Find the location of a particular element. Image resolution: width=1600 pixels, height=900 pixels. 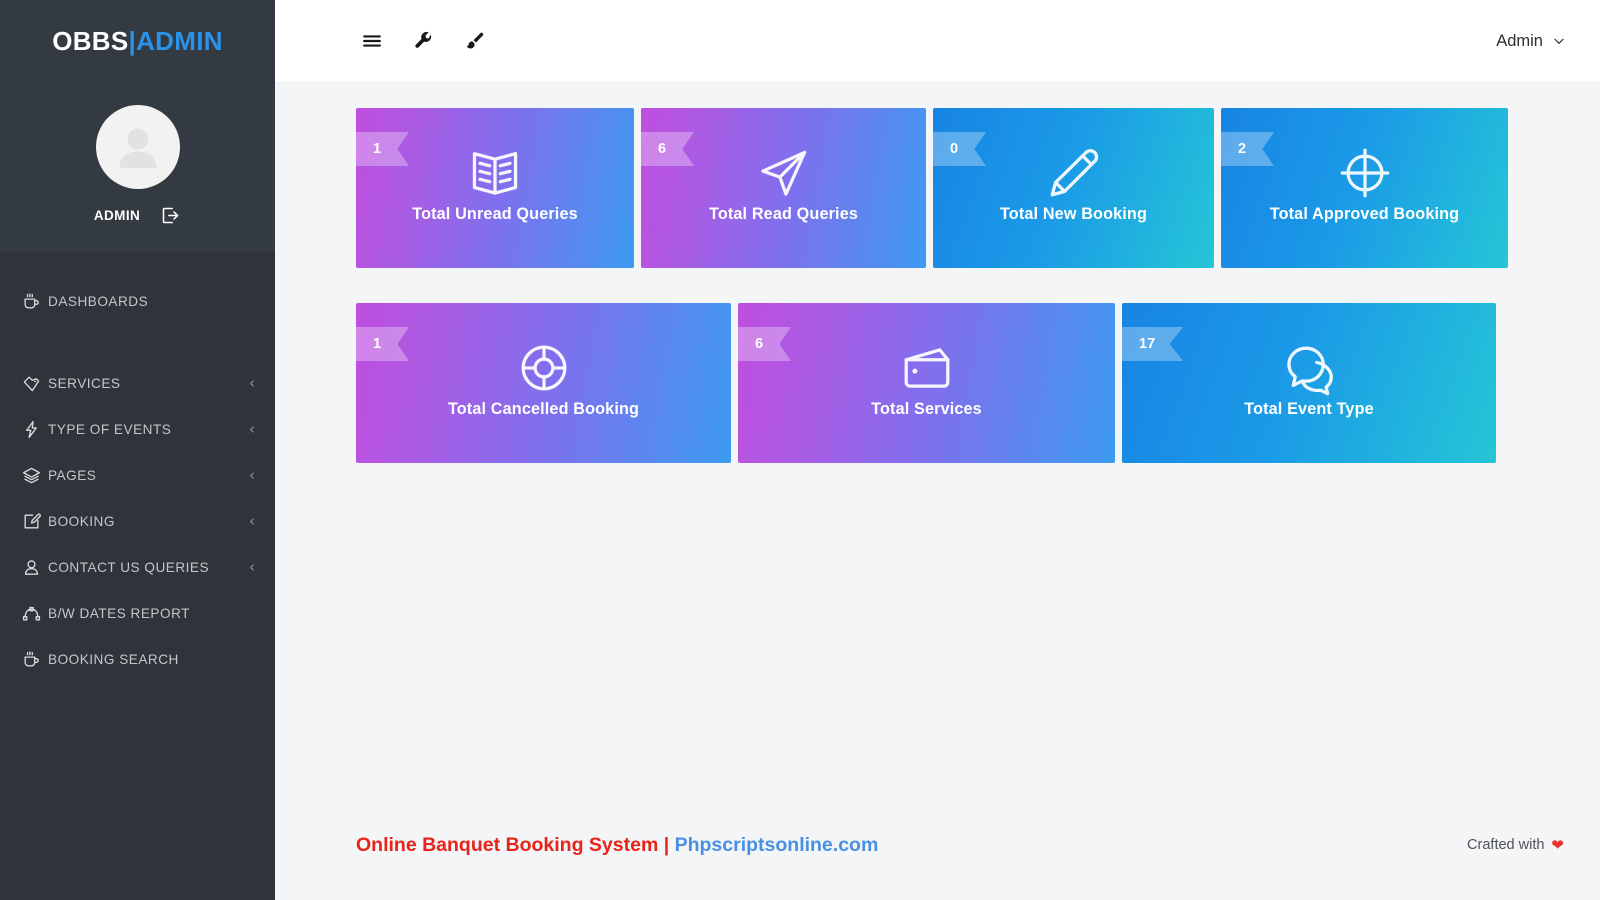

stat-card-label: Total Approved Booking is located at coordinates (1364, 214).